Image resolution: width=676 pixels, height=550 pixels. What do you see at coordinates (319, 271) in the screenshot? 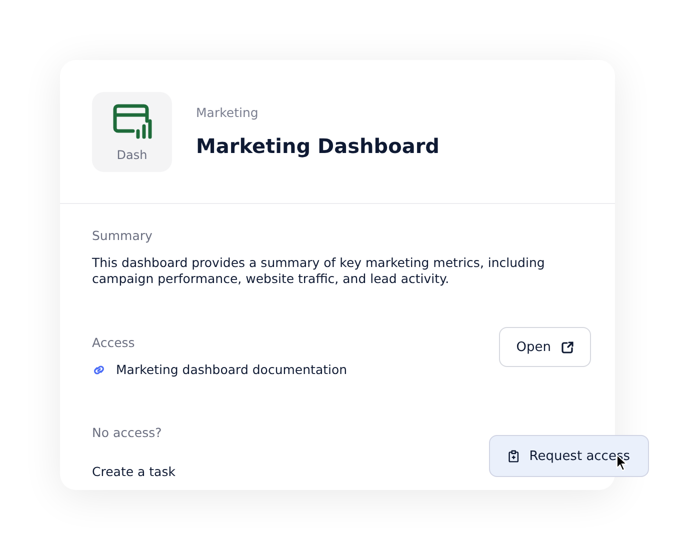
I see `summary-text: This dashboard provides a summary of key marketing metrics, including campaign performance, website traffic, and lead activity.` at bounding box center [319, 271].